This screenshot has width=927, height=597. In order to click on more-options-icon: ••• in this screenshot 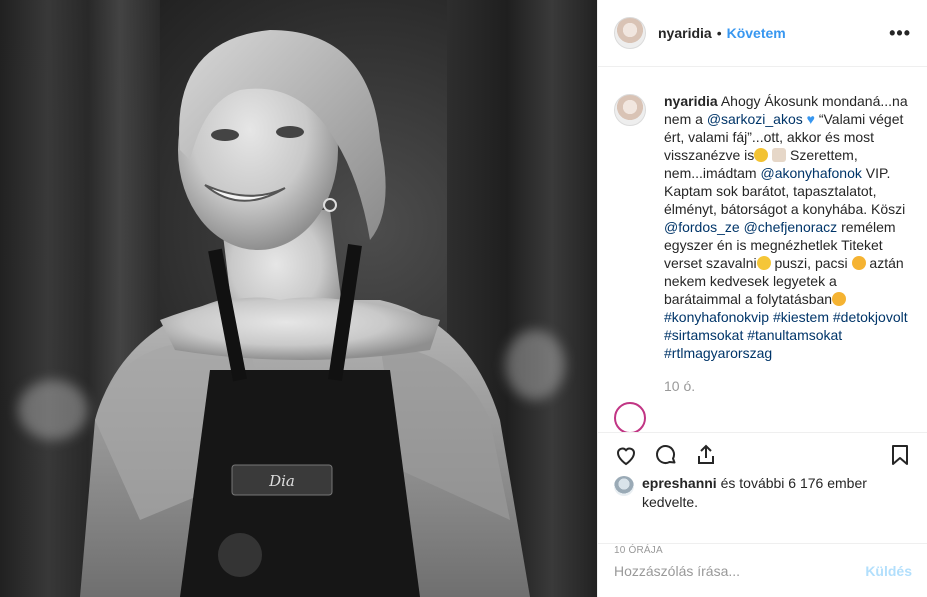, I will do `click(900, 33)`.